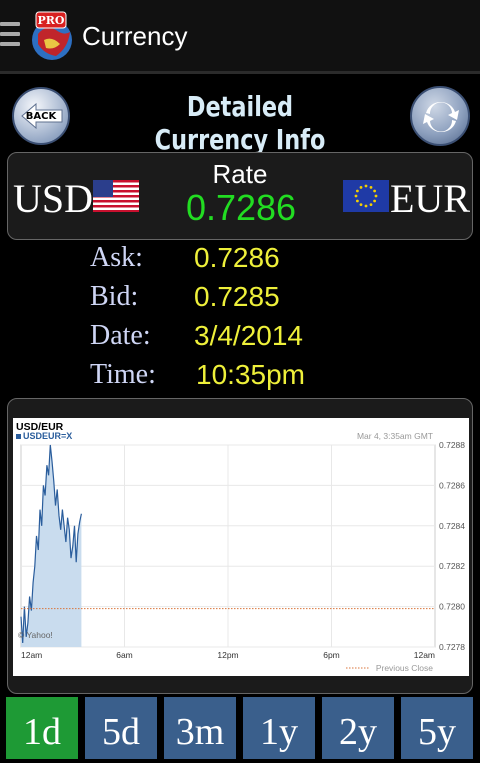 Image resolution: width=480 pixels, height=763 pixels. Describe the element at coordinates (200, 728) in the screenshot. I see `range-tab-3m: 3m` at that location.